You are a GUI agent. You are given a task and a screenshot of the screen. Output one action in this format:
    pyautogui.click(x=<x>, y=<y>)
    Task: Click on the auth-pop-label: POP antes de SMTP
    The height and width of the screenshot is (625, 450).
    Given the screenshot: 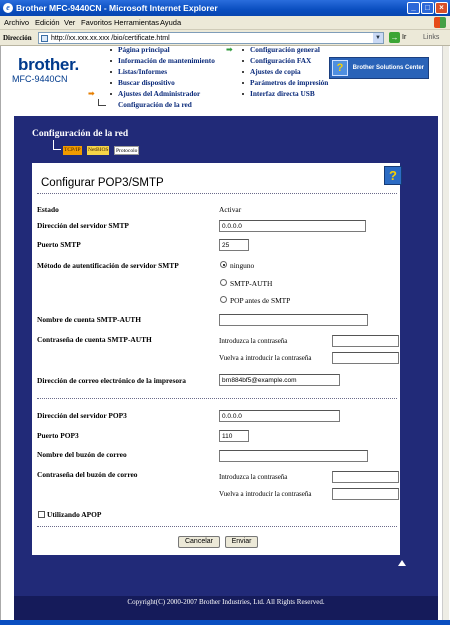 What is the action you would take?
    pyautogui.click(x=260, y=300)
    